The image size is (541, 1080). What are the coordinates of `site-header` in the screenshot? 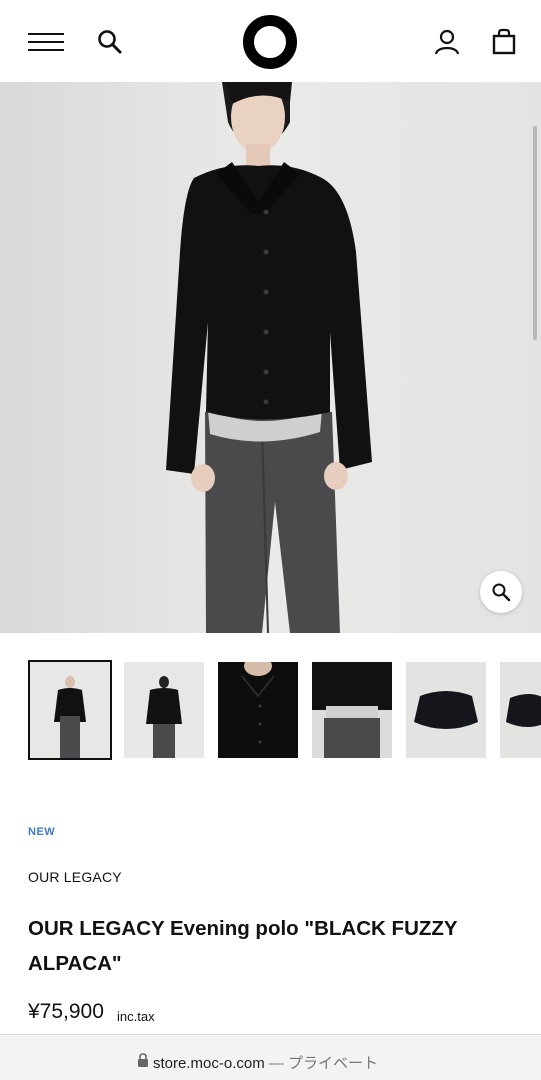 It's located at (270, 41).